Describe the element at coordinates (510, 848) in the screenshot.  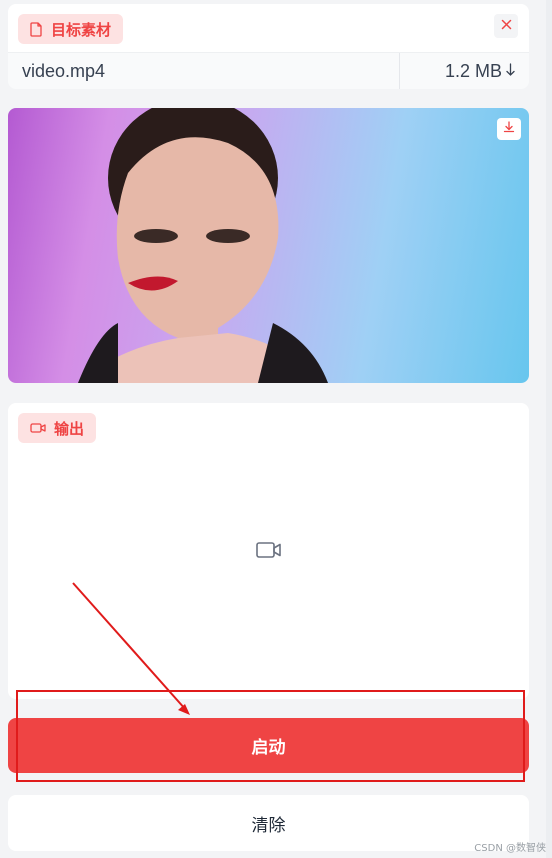
I see `watermark: CSDN @数智侠` at that location.